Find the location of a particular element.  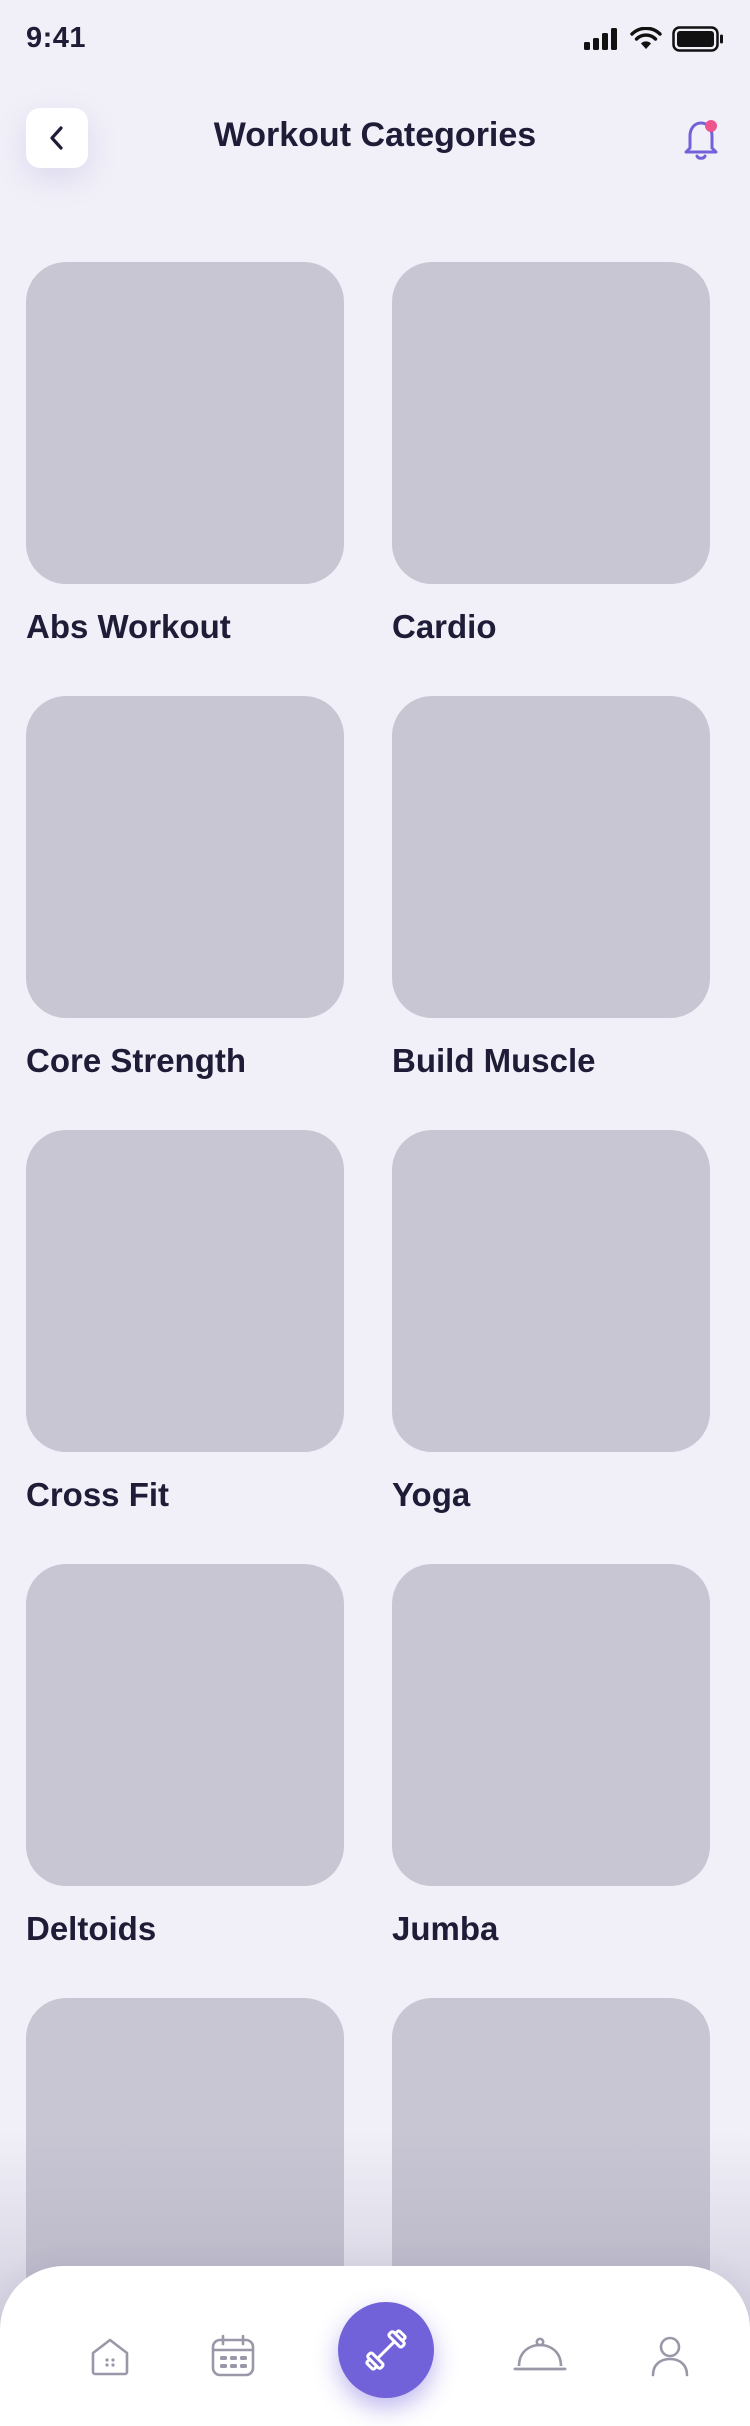

category-card-deltoids: Deltoids is located at coordinates (185, 1756).